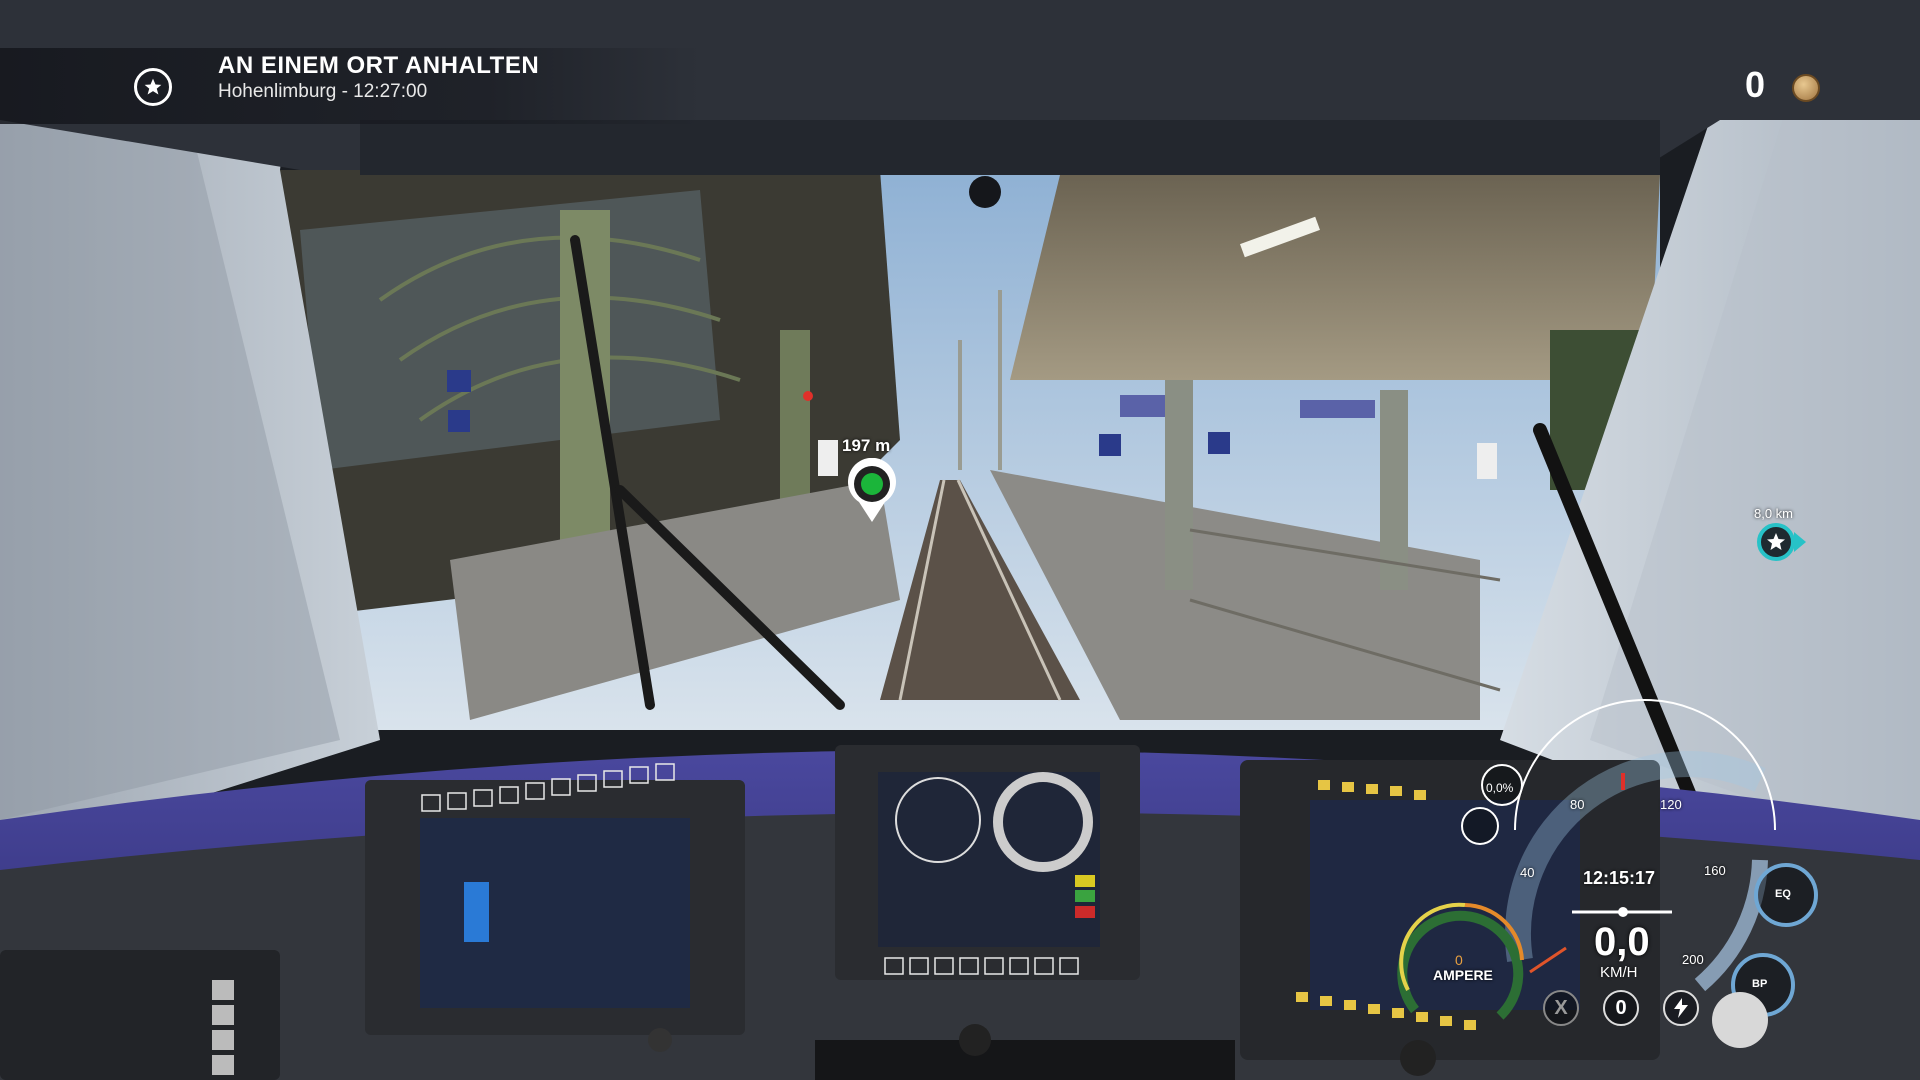  Describe the element at coordinates (1783, 894) in the screenshot. I see `eq-gauge-label: EQ` at that location.